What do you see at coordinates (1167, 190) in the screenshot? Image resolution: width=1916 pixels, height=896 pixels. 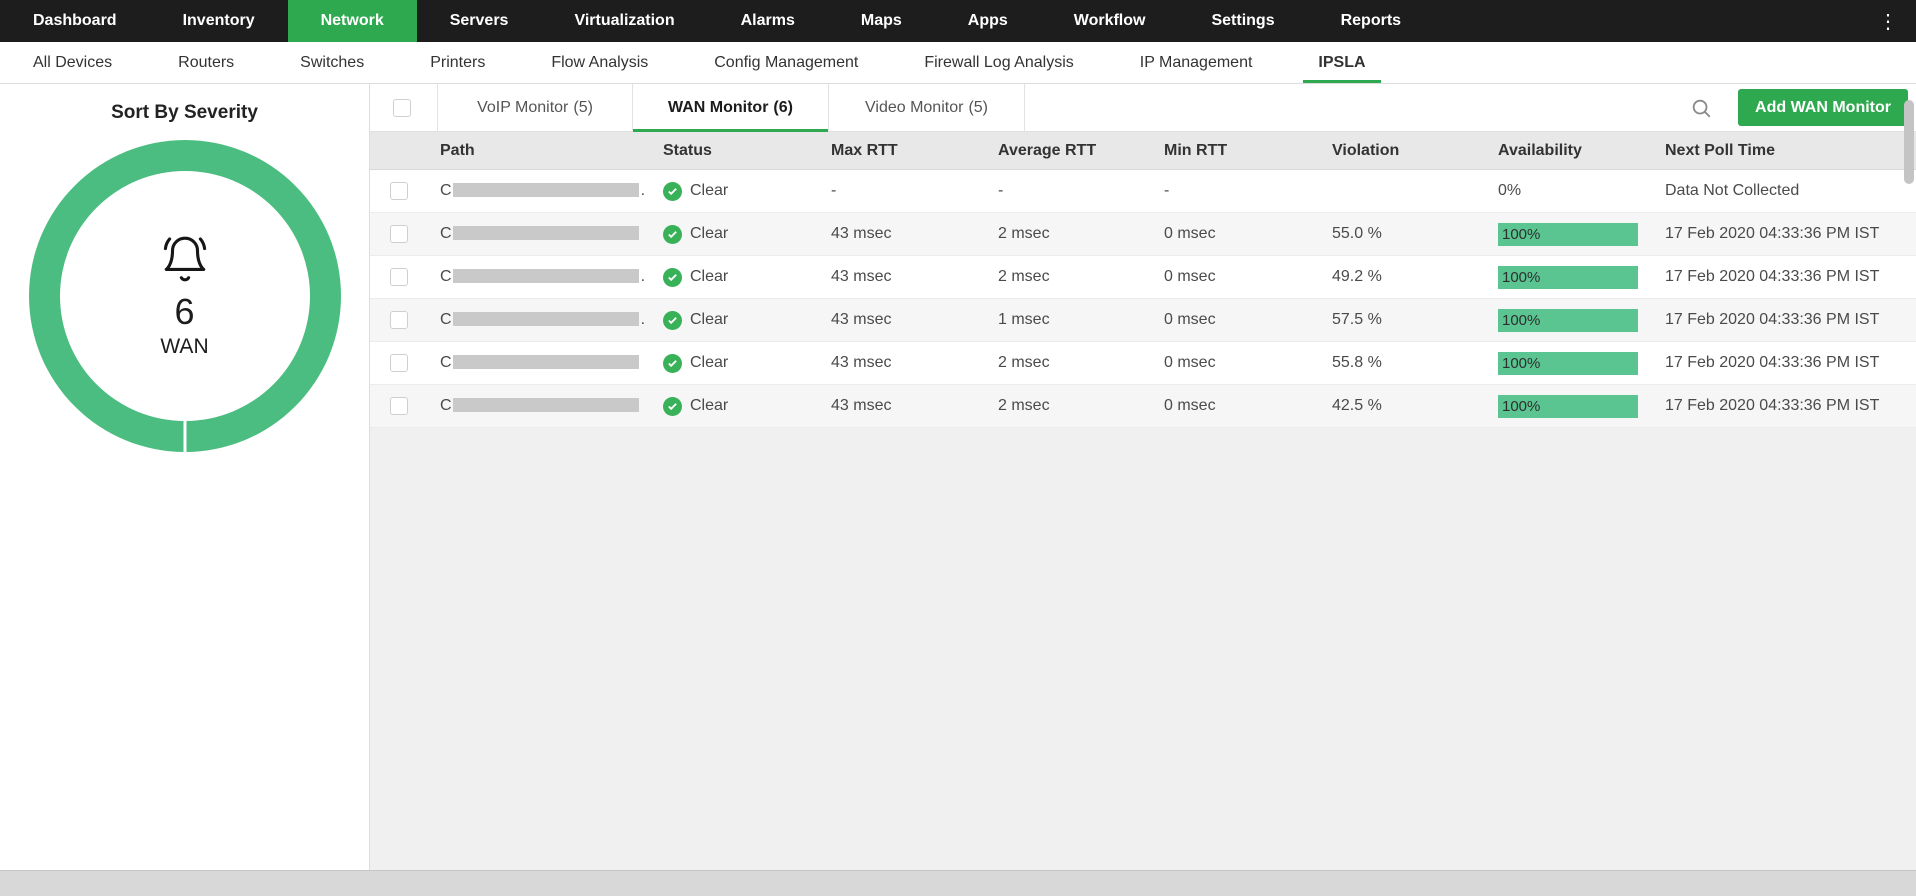 I see `min-rtt-cell: -` at bounding box center [1167, 190].